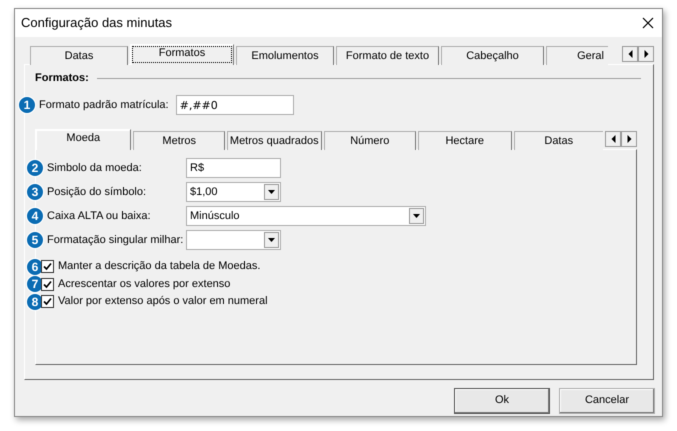 This screenshot has width=677, height=431. I want to click on field-label: Caixa ALTA ou baixa:, so click(99, 216).